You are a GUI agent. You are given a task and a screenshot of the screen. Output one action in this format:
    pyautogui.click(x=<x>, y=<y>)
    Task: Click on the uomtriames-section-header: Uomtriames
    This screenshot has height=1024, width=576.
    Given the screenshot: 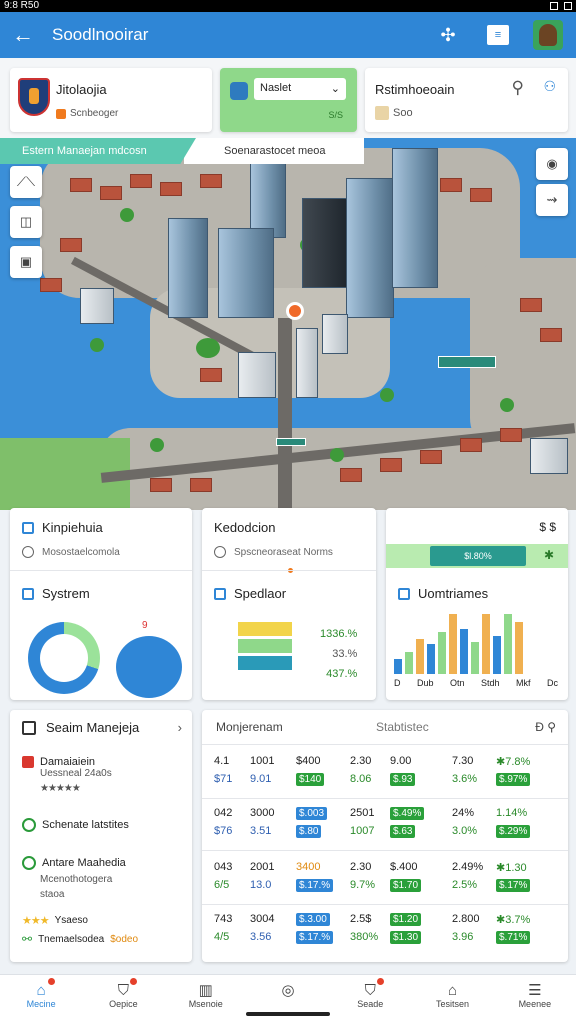 What is the action you would take?
    pyautogui.click(x=443, y=593)
    